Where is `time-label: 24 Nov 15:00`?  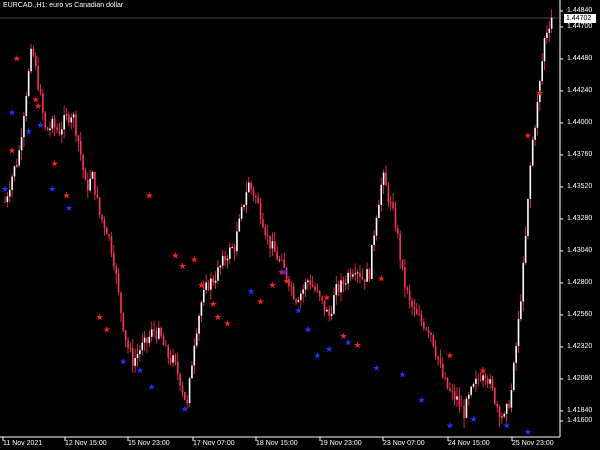
time-label: 24 Nov 15:00 is located at coordinates (469, 443).